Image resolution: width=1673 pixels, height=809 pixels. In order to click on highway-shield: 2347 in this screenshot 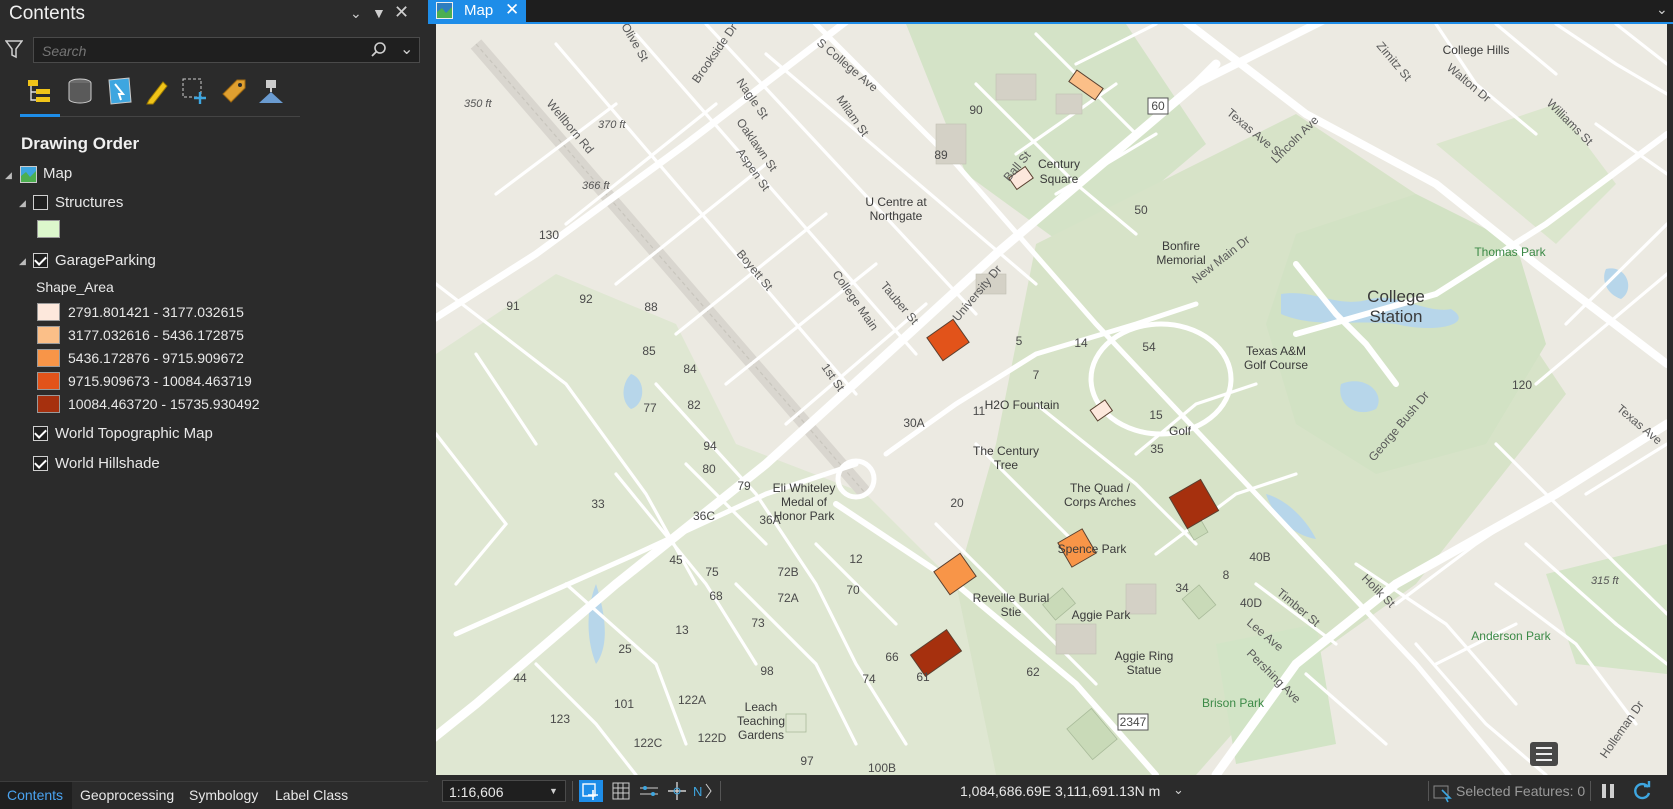, I will do `click(1133, 722)`.